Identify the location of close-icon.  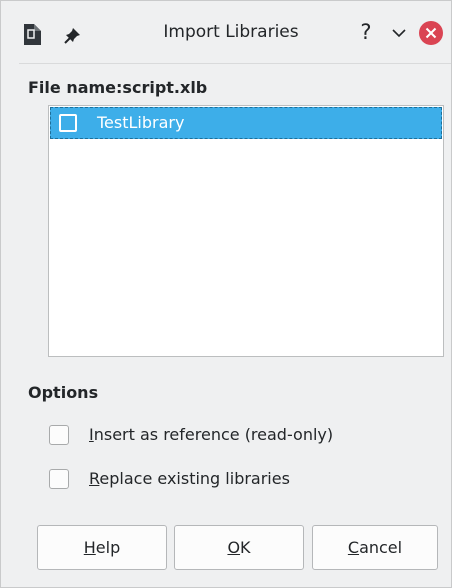
(431, 33).